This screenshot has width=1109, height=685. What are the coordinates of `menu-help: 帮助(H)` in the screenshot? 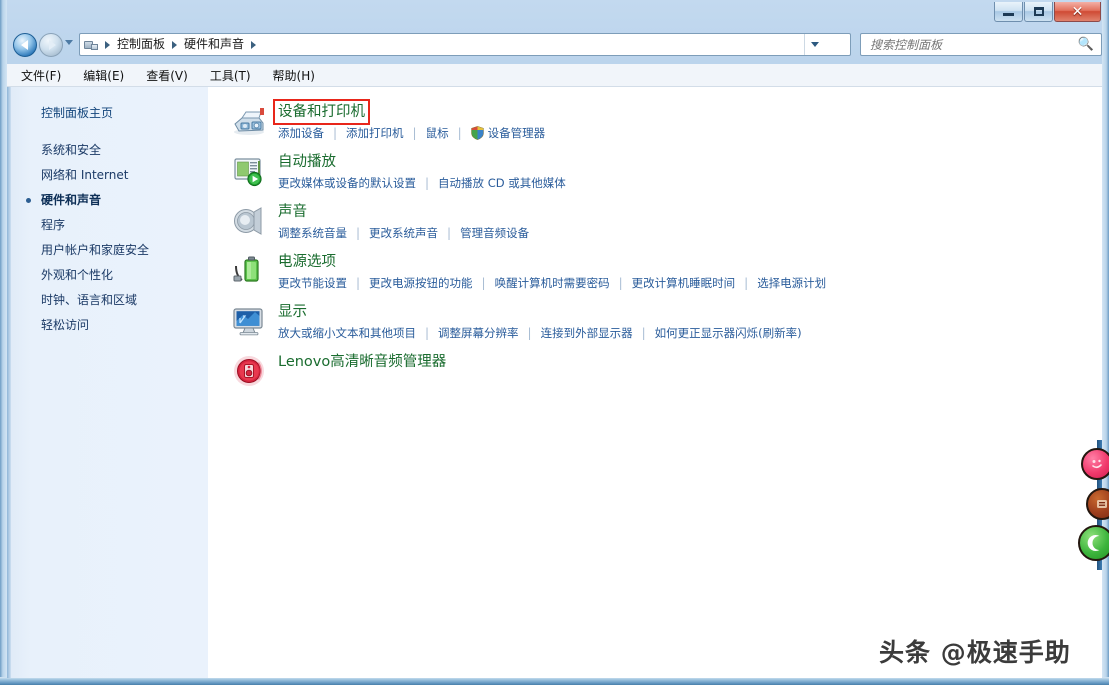 It's located at (294, 75).